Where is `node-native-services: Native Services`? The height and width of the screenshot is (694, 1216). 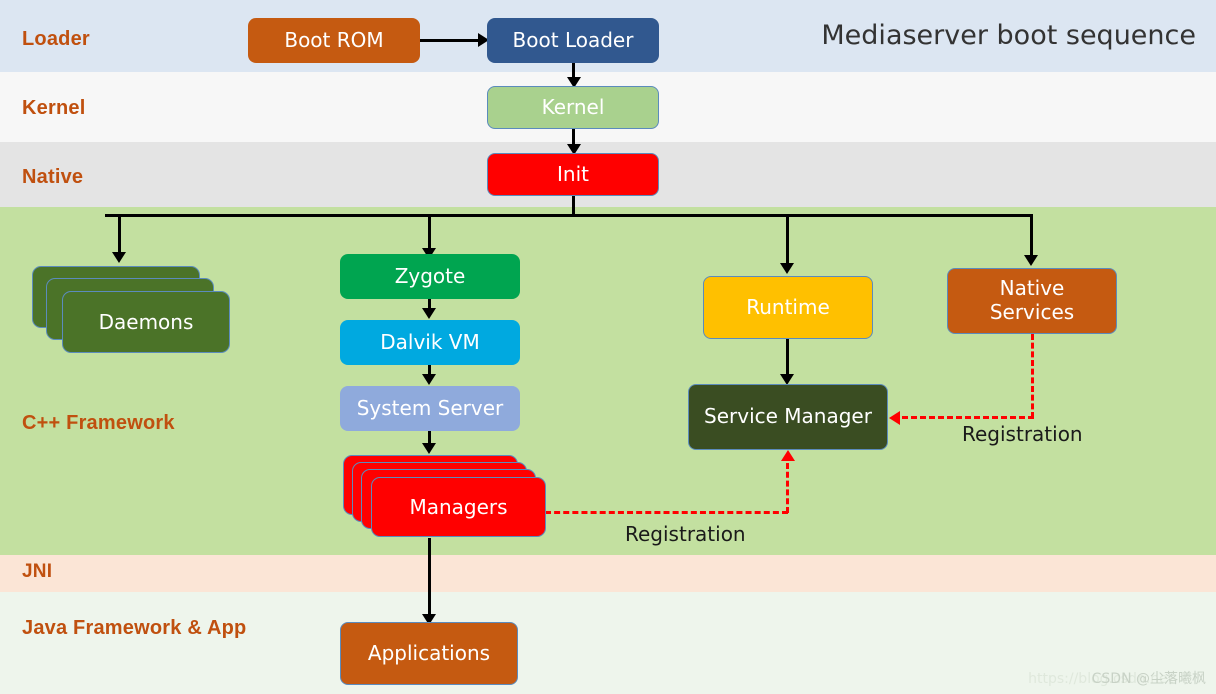 node-native-services: Native Services is located at coordinates (1032, 301).